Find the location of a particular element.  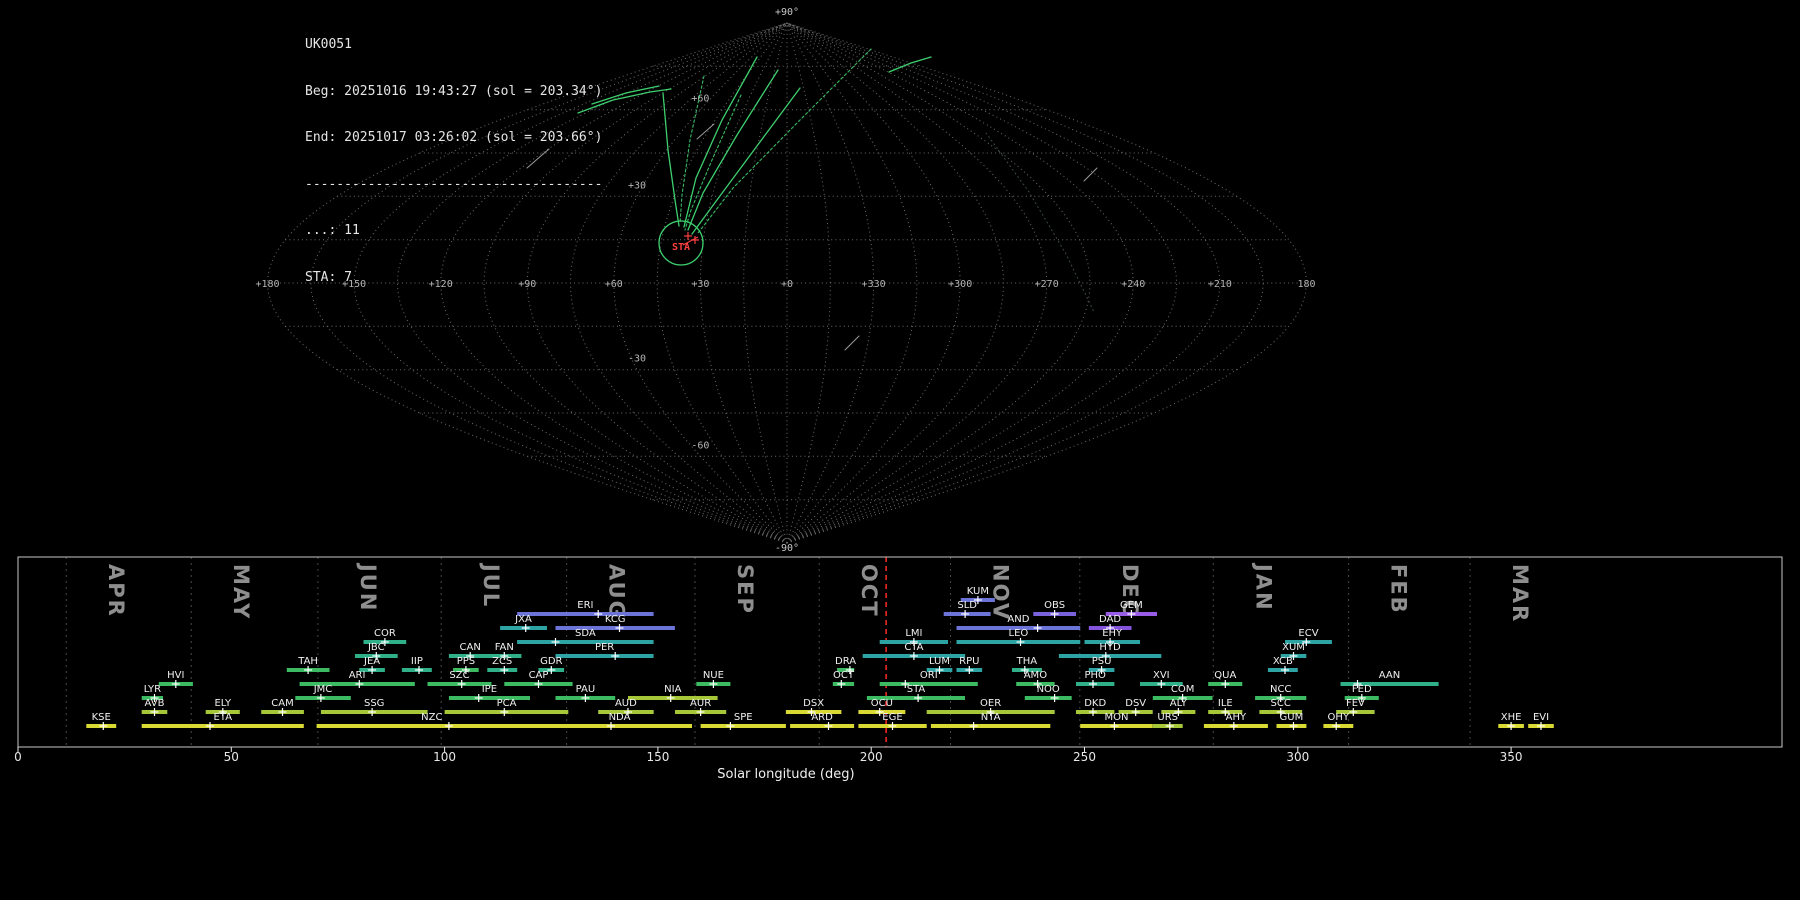

shower-bar-KCG is located at coordinates (615, 628).